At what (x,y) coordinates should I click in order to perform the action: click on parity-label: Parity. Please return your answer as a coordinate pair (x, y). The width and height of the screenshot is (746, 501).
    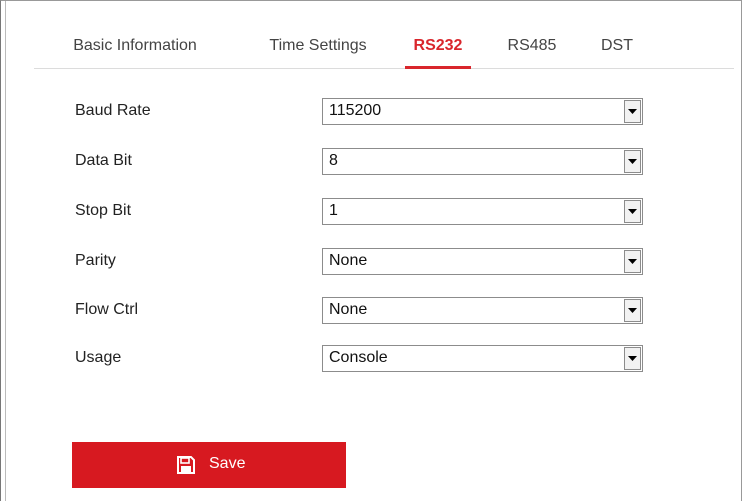
    Looking at the image, I should click on (95, 260).